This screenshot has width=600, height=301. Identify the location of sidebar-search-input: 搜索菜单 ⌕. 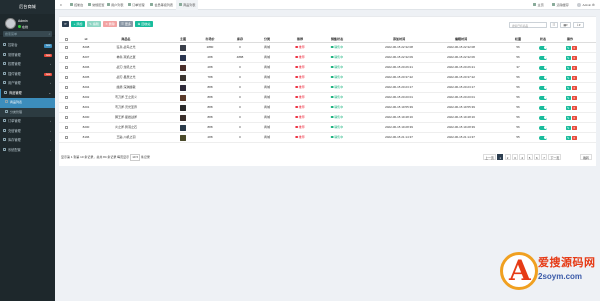
(27, 34).